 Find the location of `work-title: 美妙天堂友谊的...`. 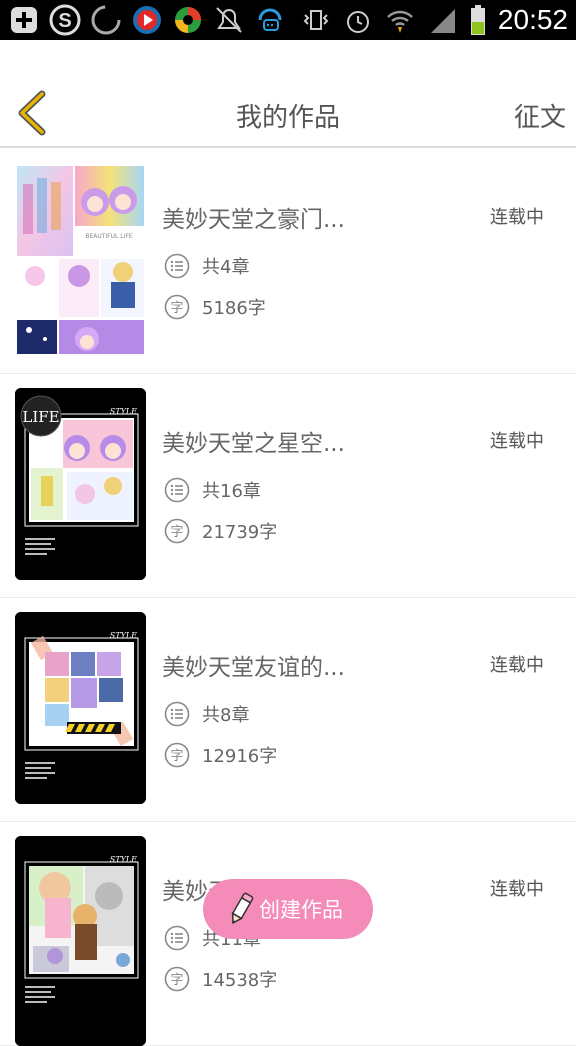

work-title: 美妙天堂友谊的... is located at coordinates (253, 668).